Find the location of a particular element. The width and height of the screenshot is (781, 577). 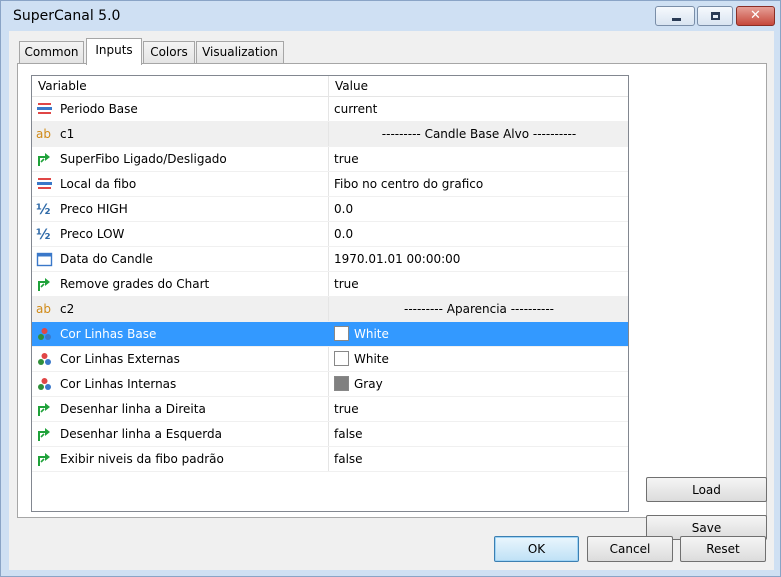

value-text: 0.0 is located at coordinates (344, 234).